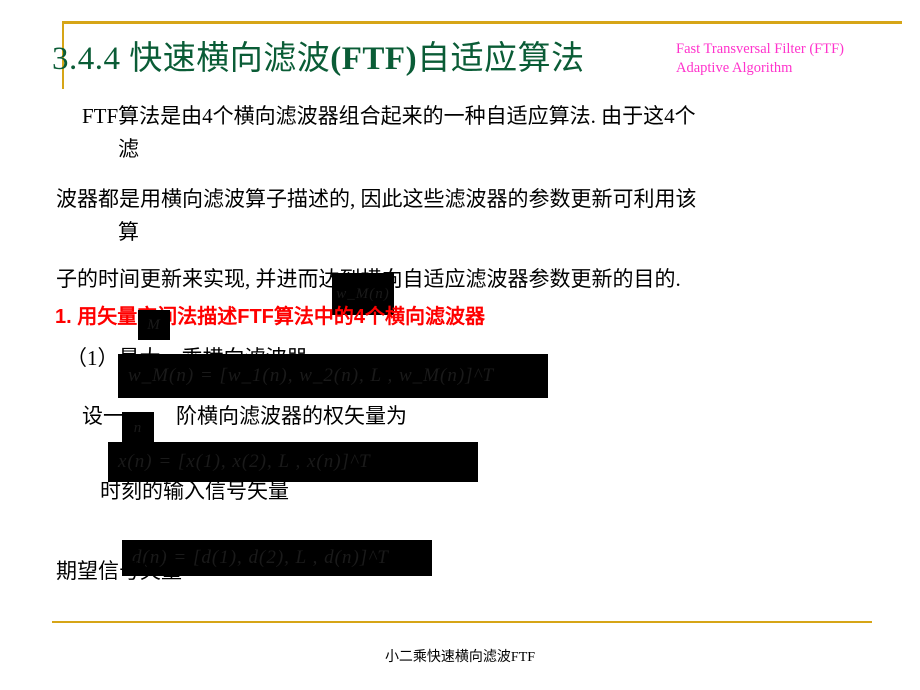  Describe the element at coordinates (244, 461) in the screenshot. I see `equation-input-vector-text: x(n) = [x(1), x(2), L , x(n)]^T` at that location.